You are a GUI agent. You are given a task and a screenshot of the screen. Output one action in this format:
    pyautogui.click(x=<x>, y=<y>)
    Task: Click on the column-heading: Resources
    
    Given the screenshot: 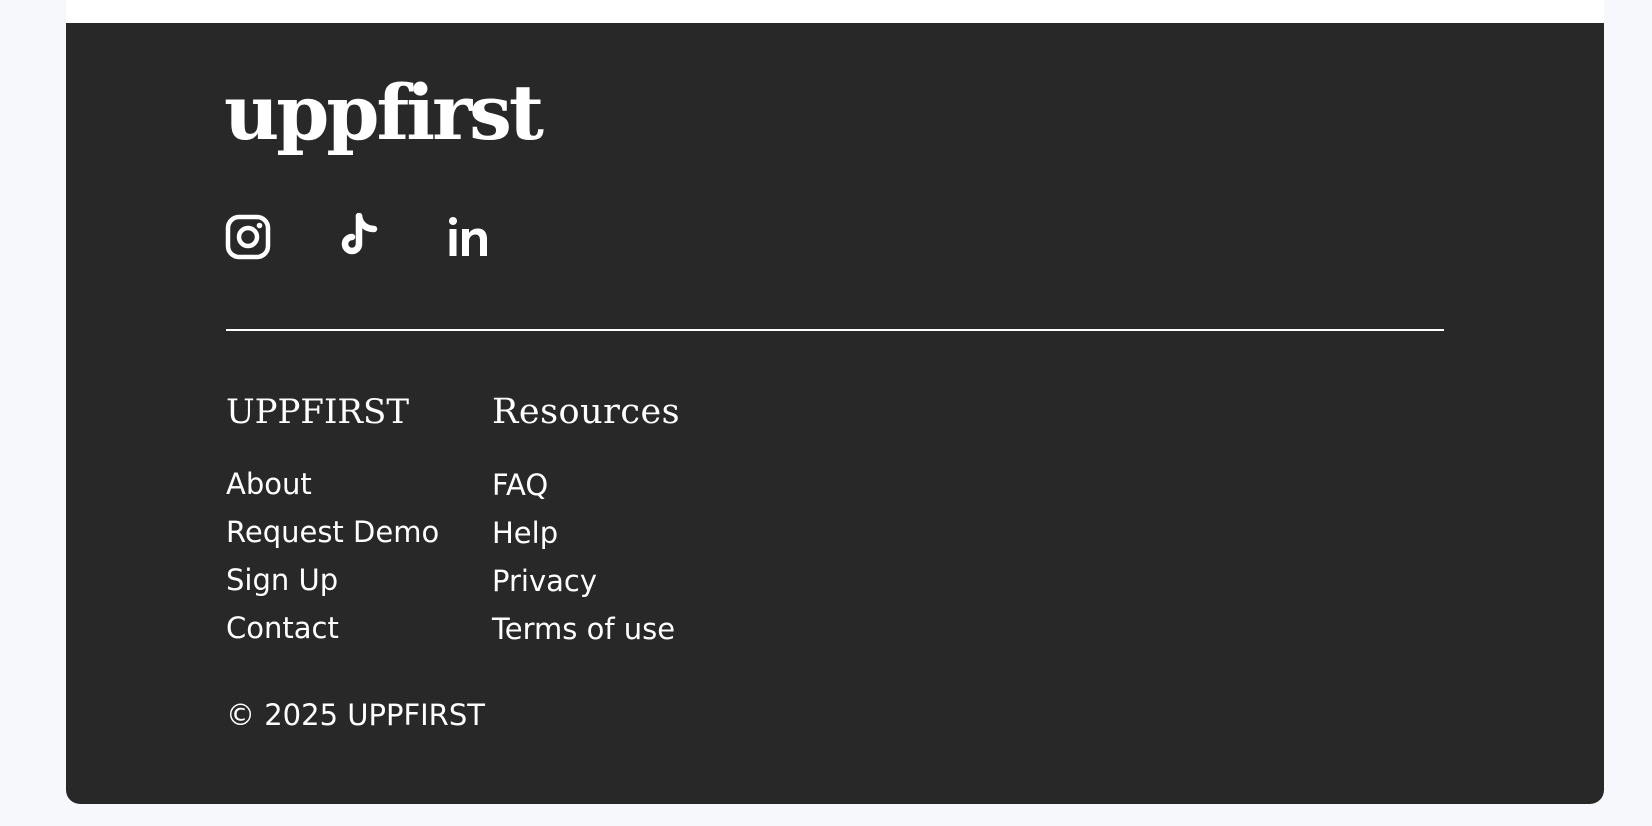 What is the action you would take?
    pyautogui.click(x=586, y=412)
    